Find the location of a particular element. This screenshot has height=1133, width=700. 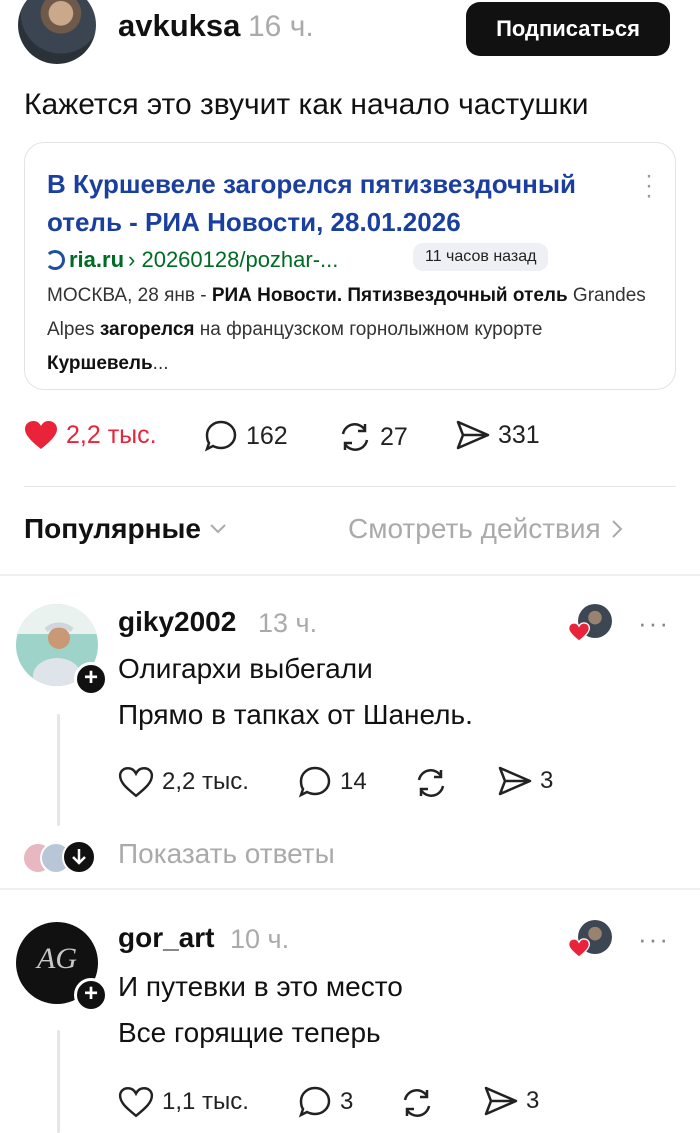

comment-line: И путевки в это место is located at coordinates (260, 986).